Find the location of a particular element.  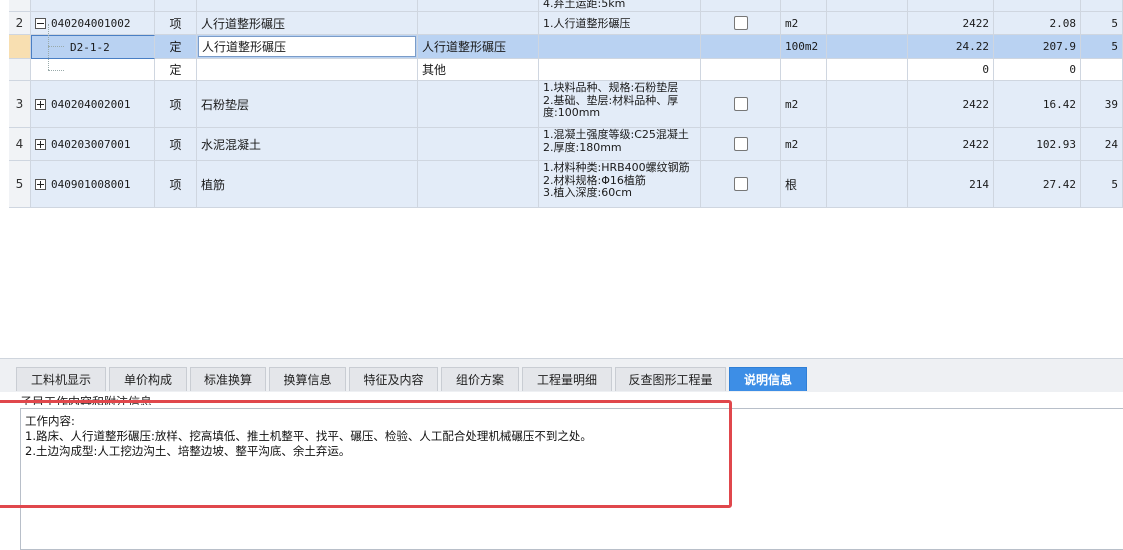

code-cell: D2-1-2 is located at coordinates (93, 47).